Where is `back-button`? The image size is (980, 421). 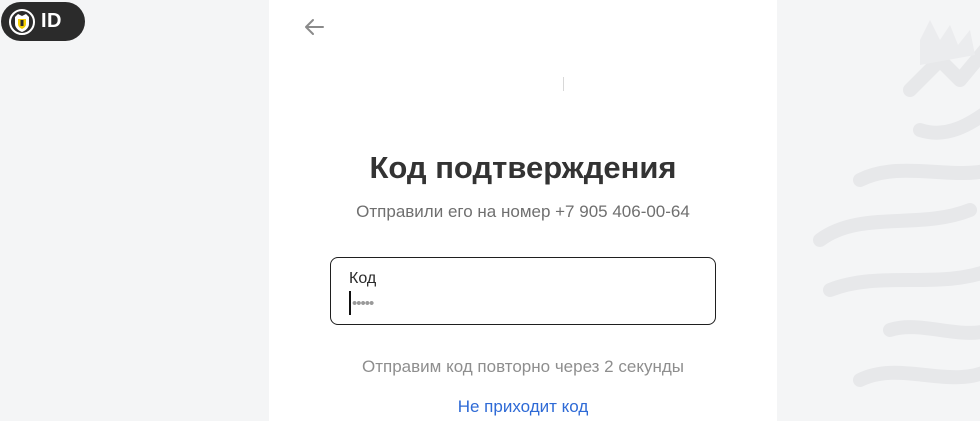
back-button is located at coordinates (314, 27).